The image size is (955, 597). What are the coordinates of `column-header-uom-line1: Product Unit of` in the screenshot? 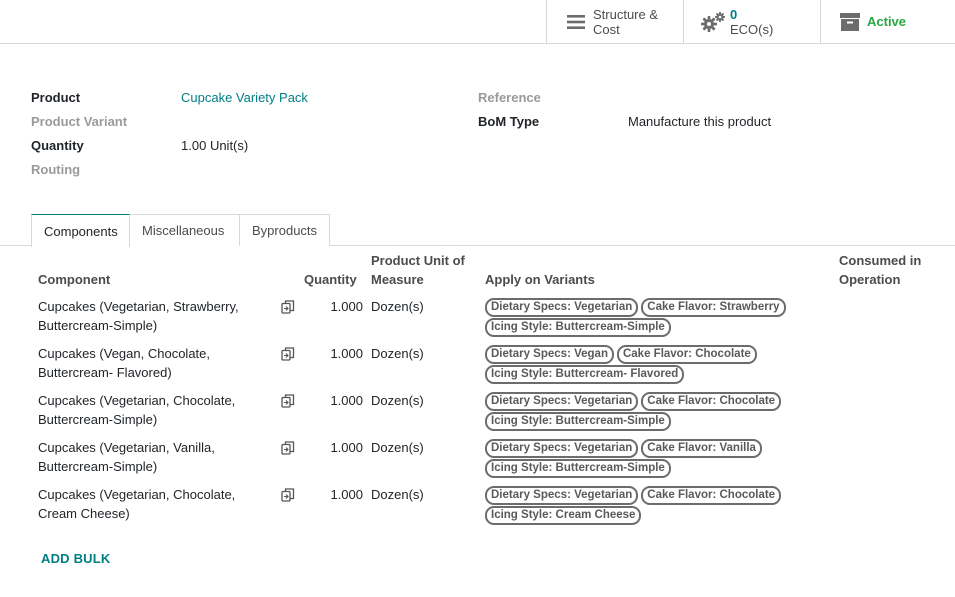 It's located at (418, 260).